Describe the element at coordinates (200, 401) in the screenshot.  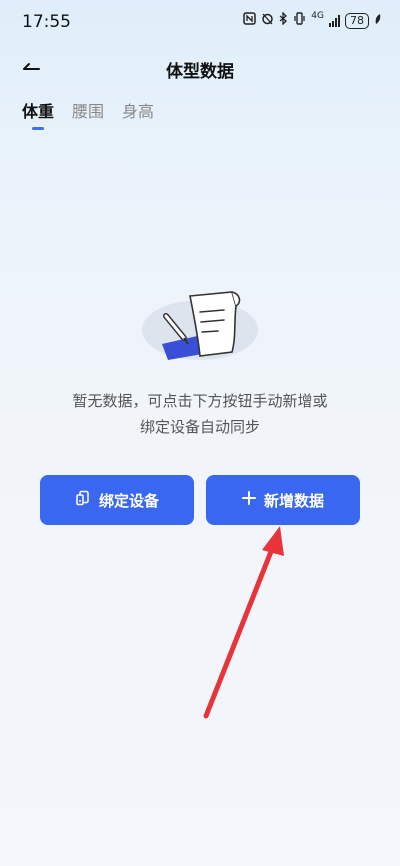
I see `empty-line-1: 暂无数据，可点击下方按钮手动新增或` at that location.